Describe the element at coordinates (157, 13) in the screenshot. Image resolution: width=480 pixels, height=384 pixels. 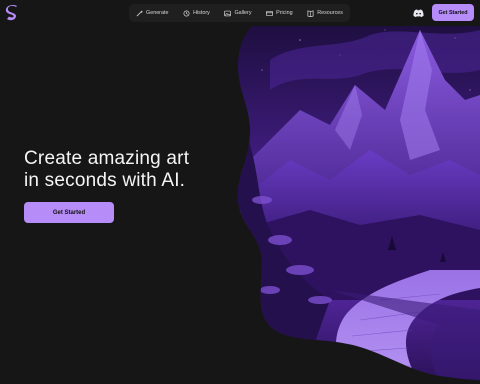
I see `nav-item-label: Generate` at that location.